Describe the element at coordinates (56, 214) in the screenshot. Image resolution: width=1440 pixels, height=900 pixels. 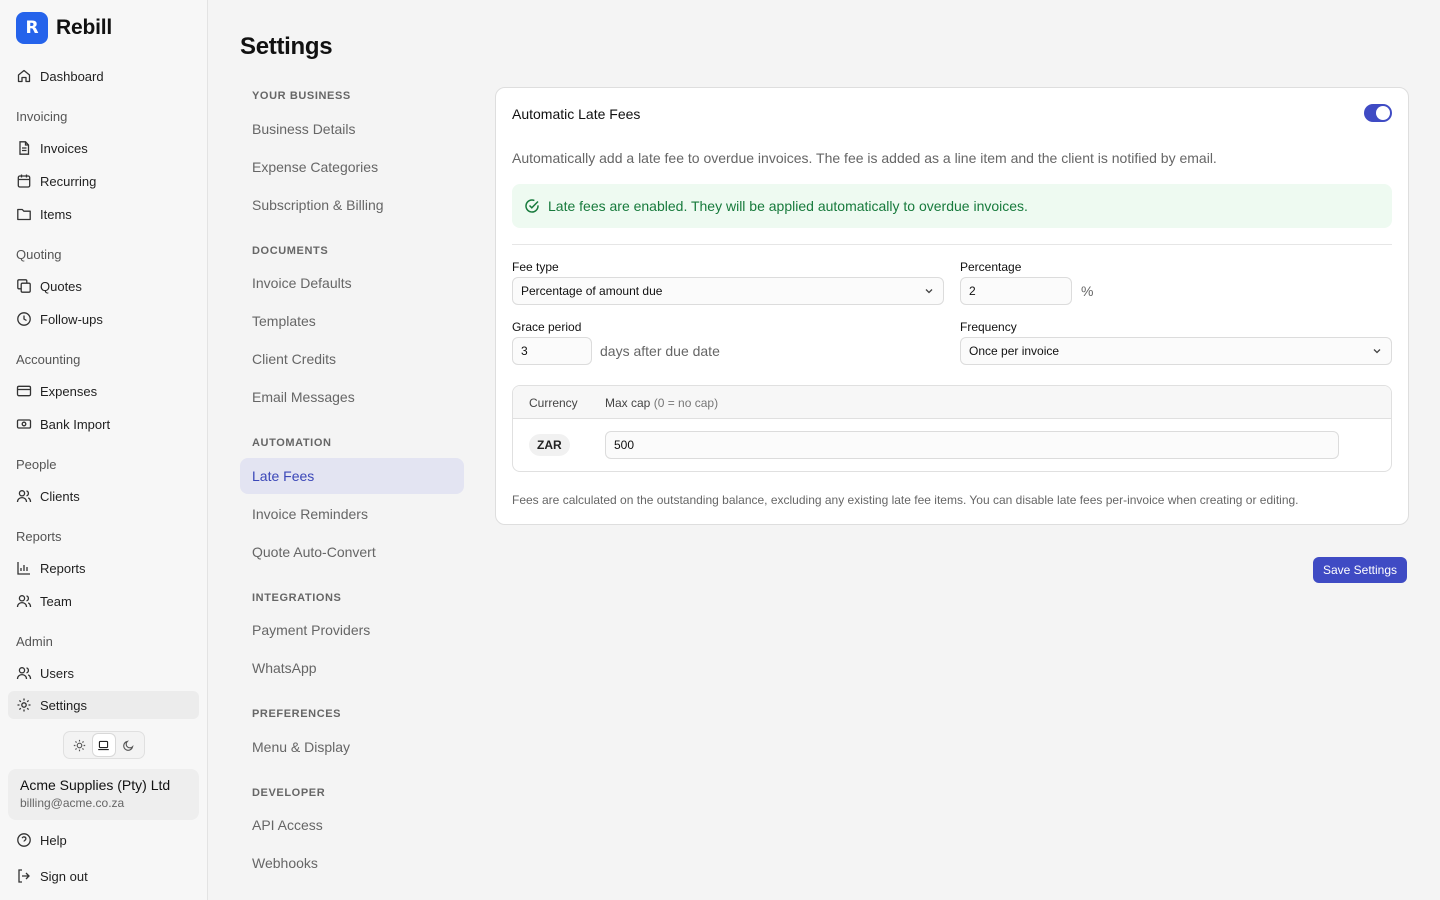
I see `sidebar-item-label: Items` at that location.